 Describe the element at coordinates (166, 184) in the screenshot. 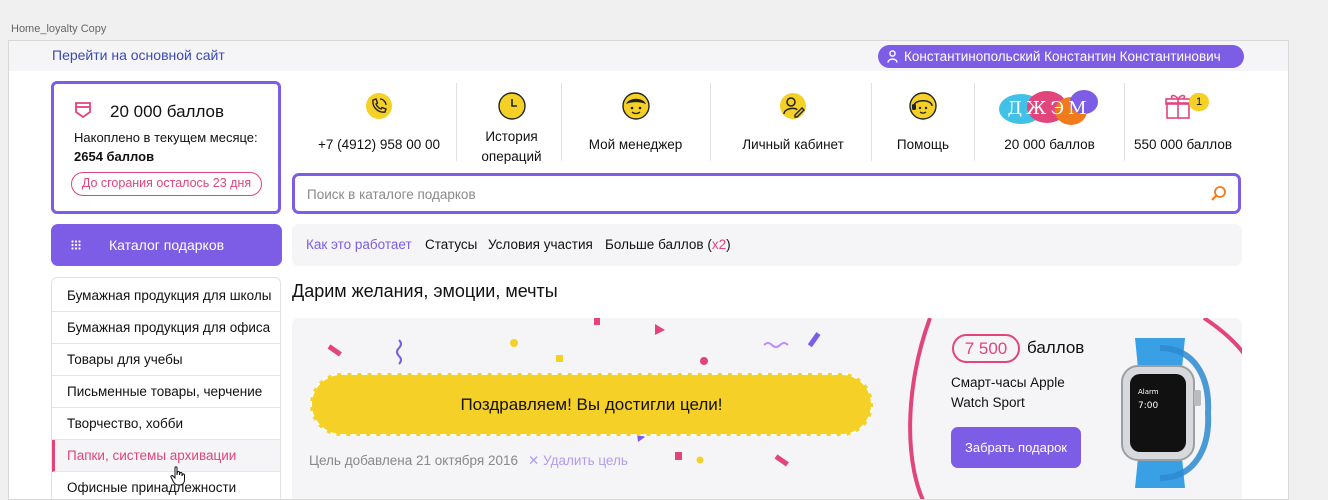

I see `expire-badge: До сгорания осталось 23 дня` at that location.